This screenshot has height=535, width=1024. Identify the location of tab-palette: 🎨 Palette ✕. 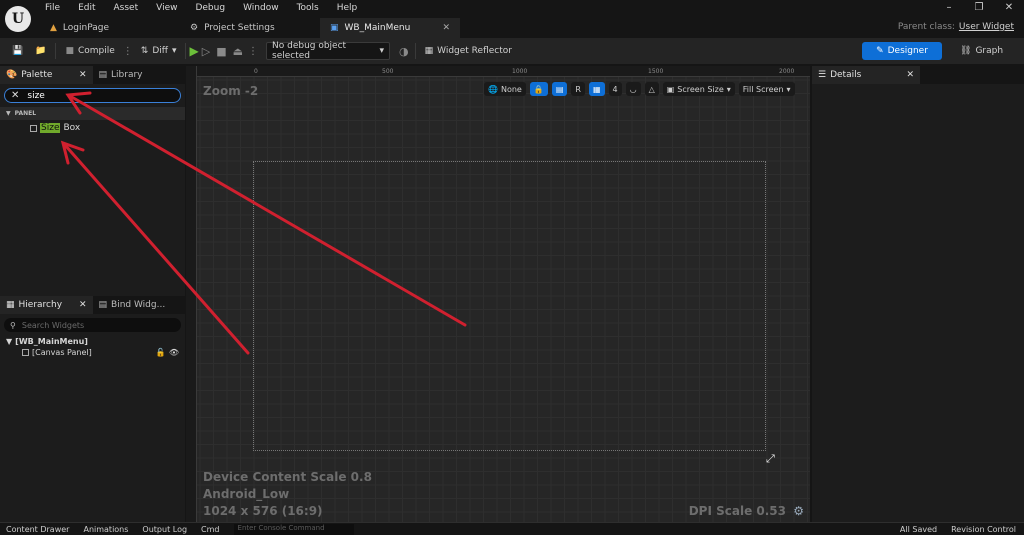
(46, 75).